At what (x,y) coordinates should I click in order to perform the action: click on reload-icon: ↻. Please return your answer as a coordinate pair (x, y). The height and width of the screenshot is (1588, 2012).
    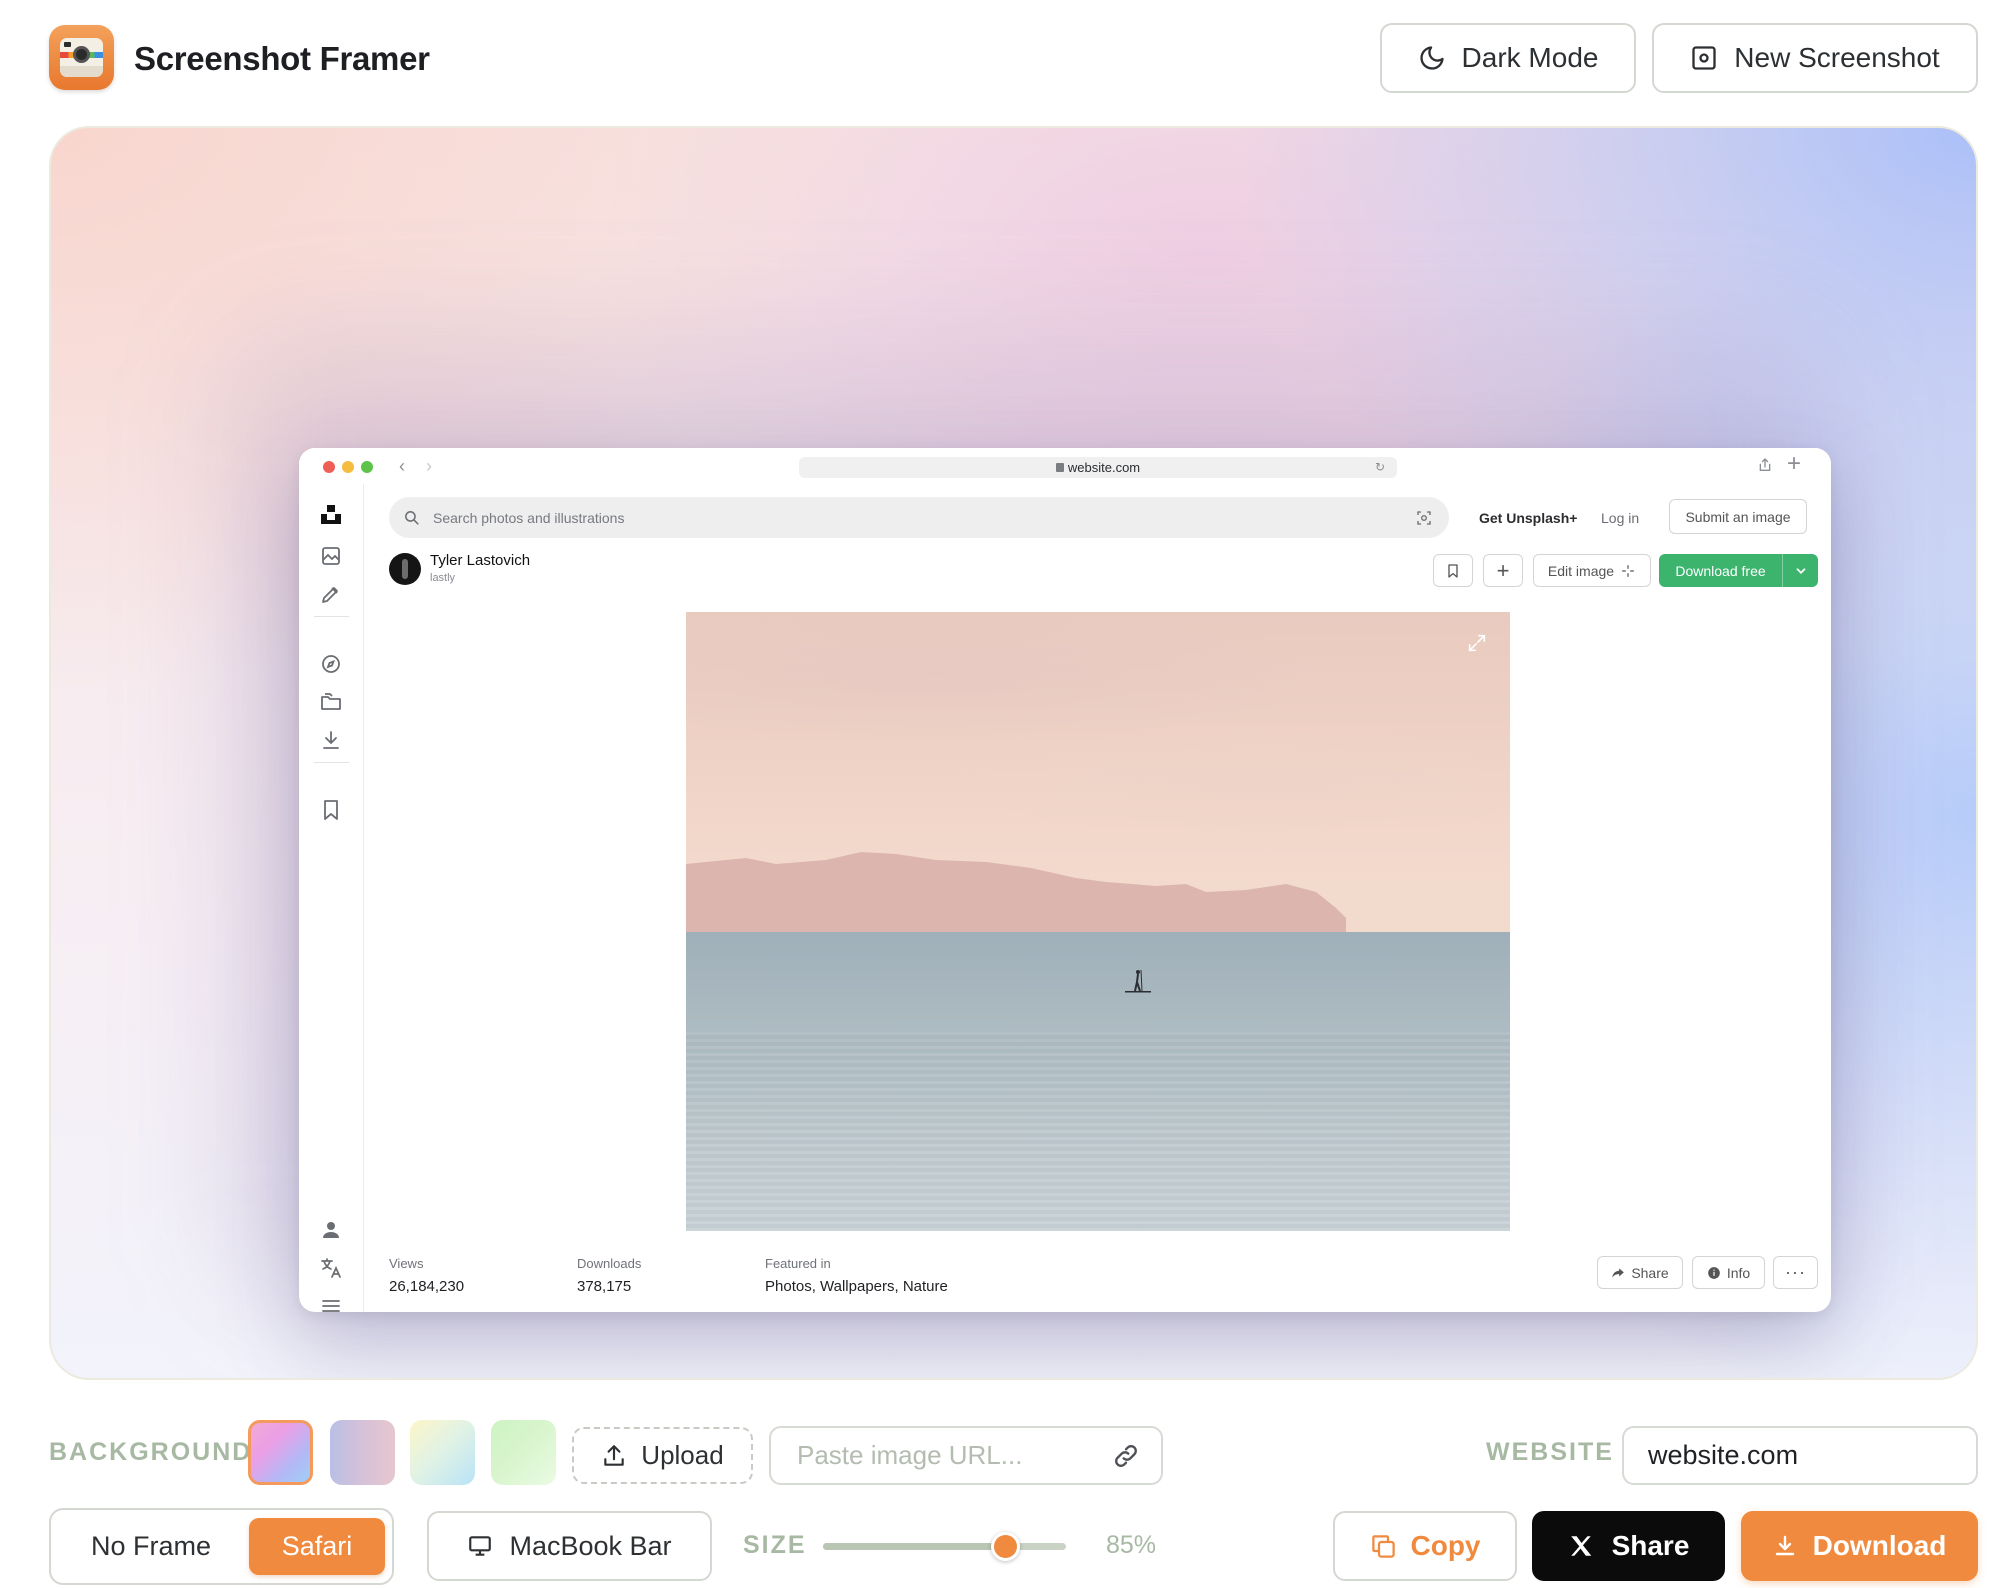
    Looking at the image, I should click on (1379, 467).